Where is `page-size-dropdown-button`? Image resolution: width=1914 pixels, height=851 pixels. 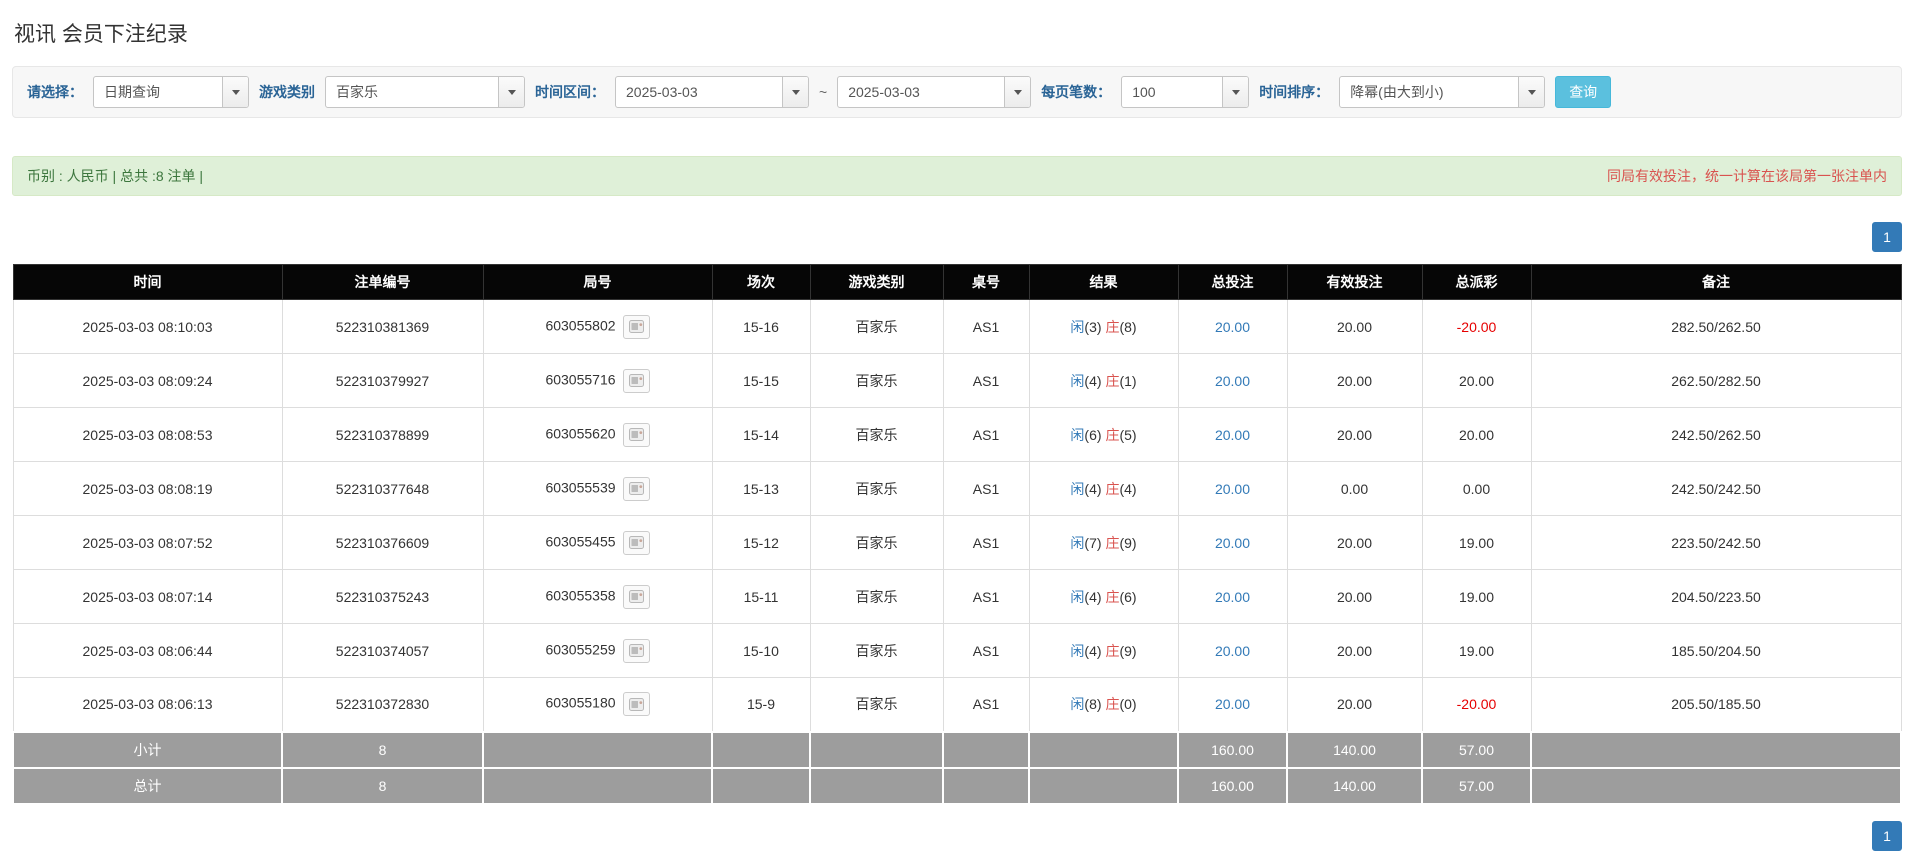
page-size-dropdown-button is located at coordinates (1235, 92).